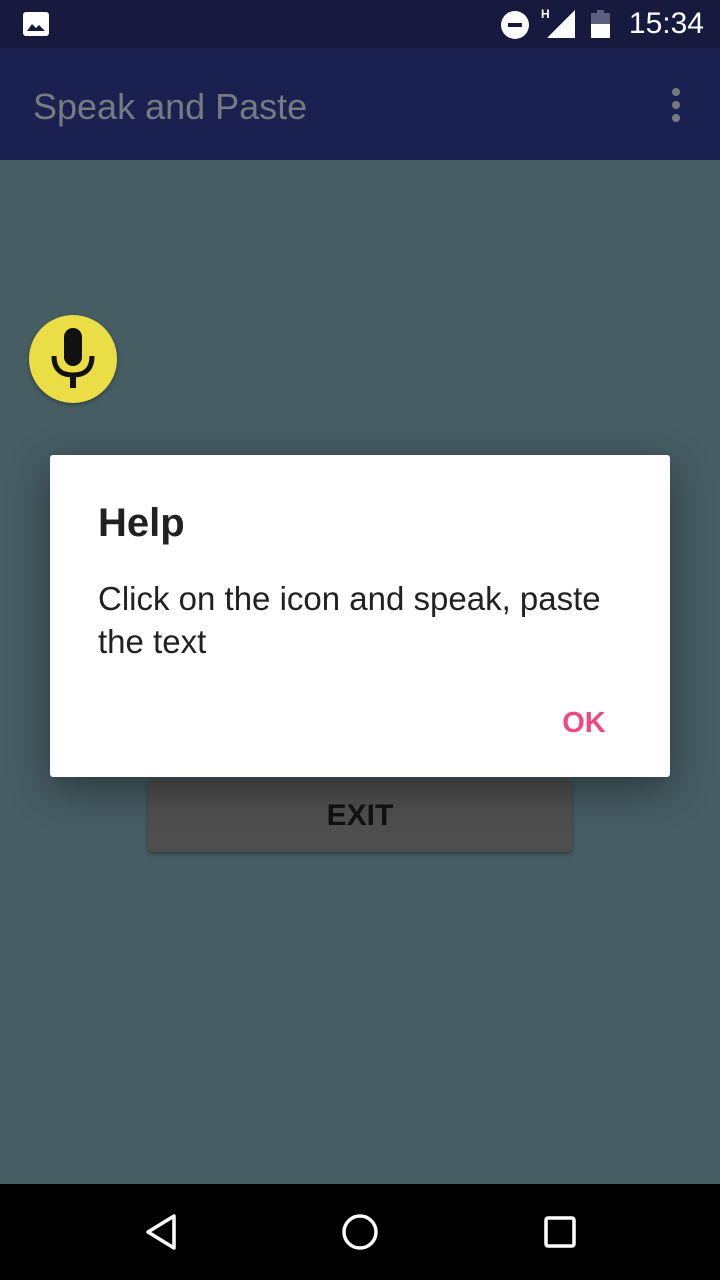 Image resolution: width=720 pixels, height=1280 pixels. Describe the element at coordinates (666, 23) in the screenshot. I see `clock: 15:34` at that location.